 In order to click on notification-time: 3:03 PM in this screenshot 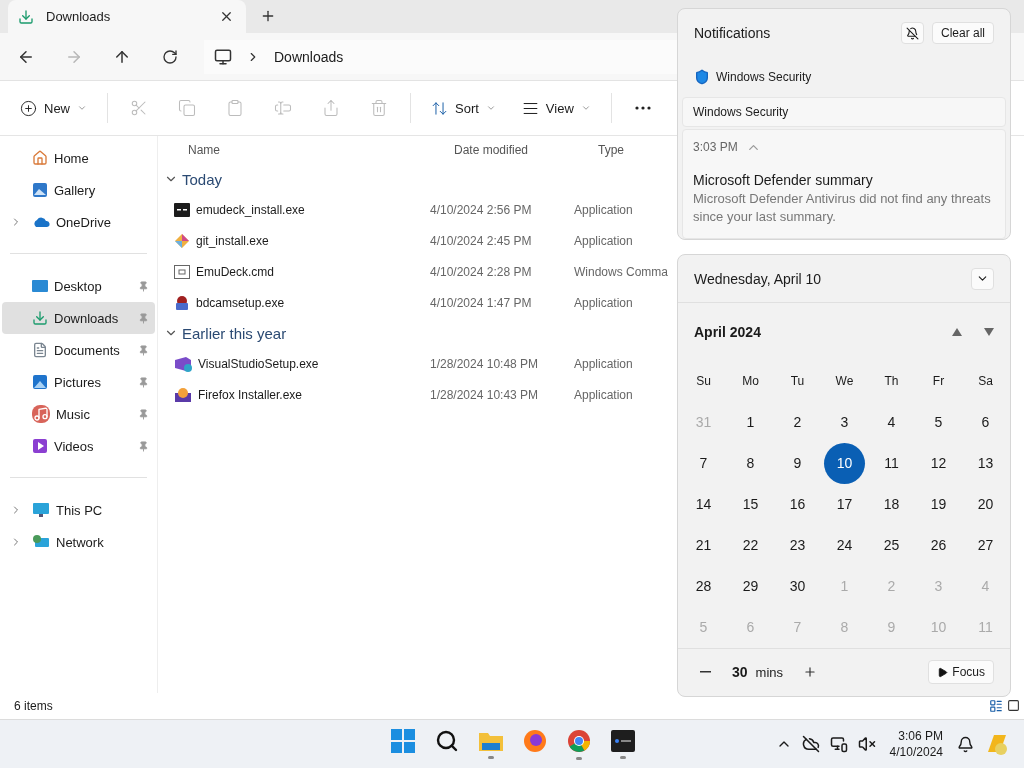, I will do `click(715, 147)`.